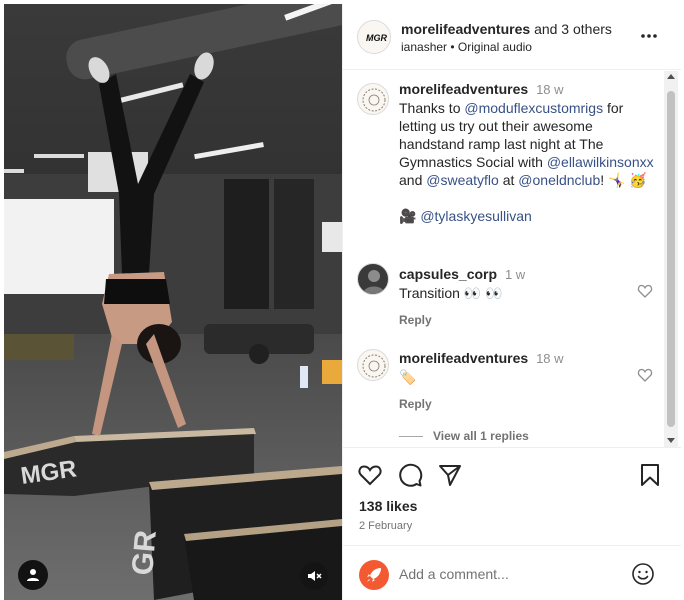  What do you see at coordinates (408, 216) in the screenshot?
I see `tag-emoji: 🎥` at bounding box center [408, 216].